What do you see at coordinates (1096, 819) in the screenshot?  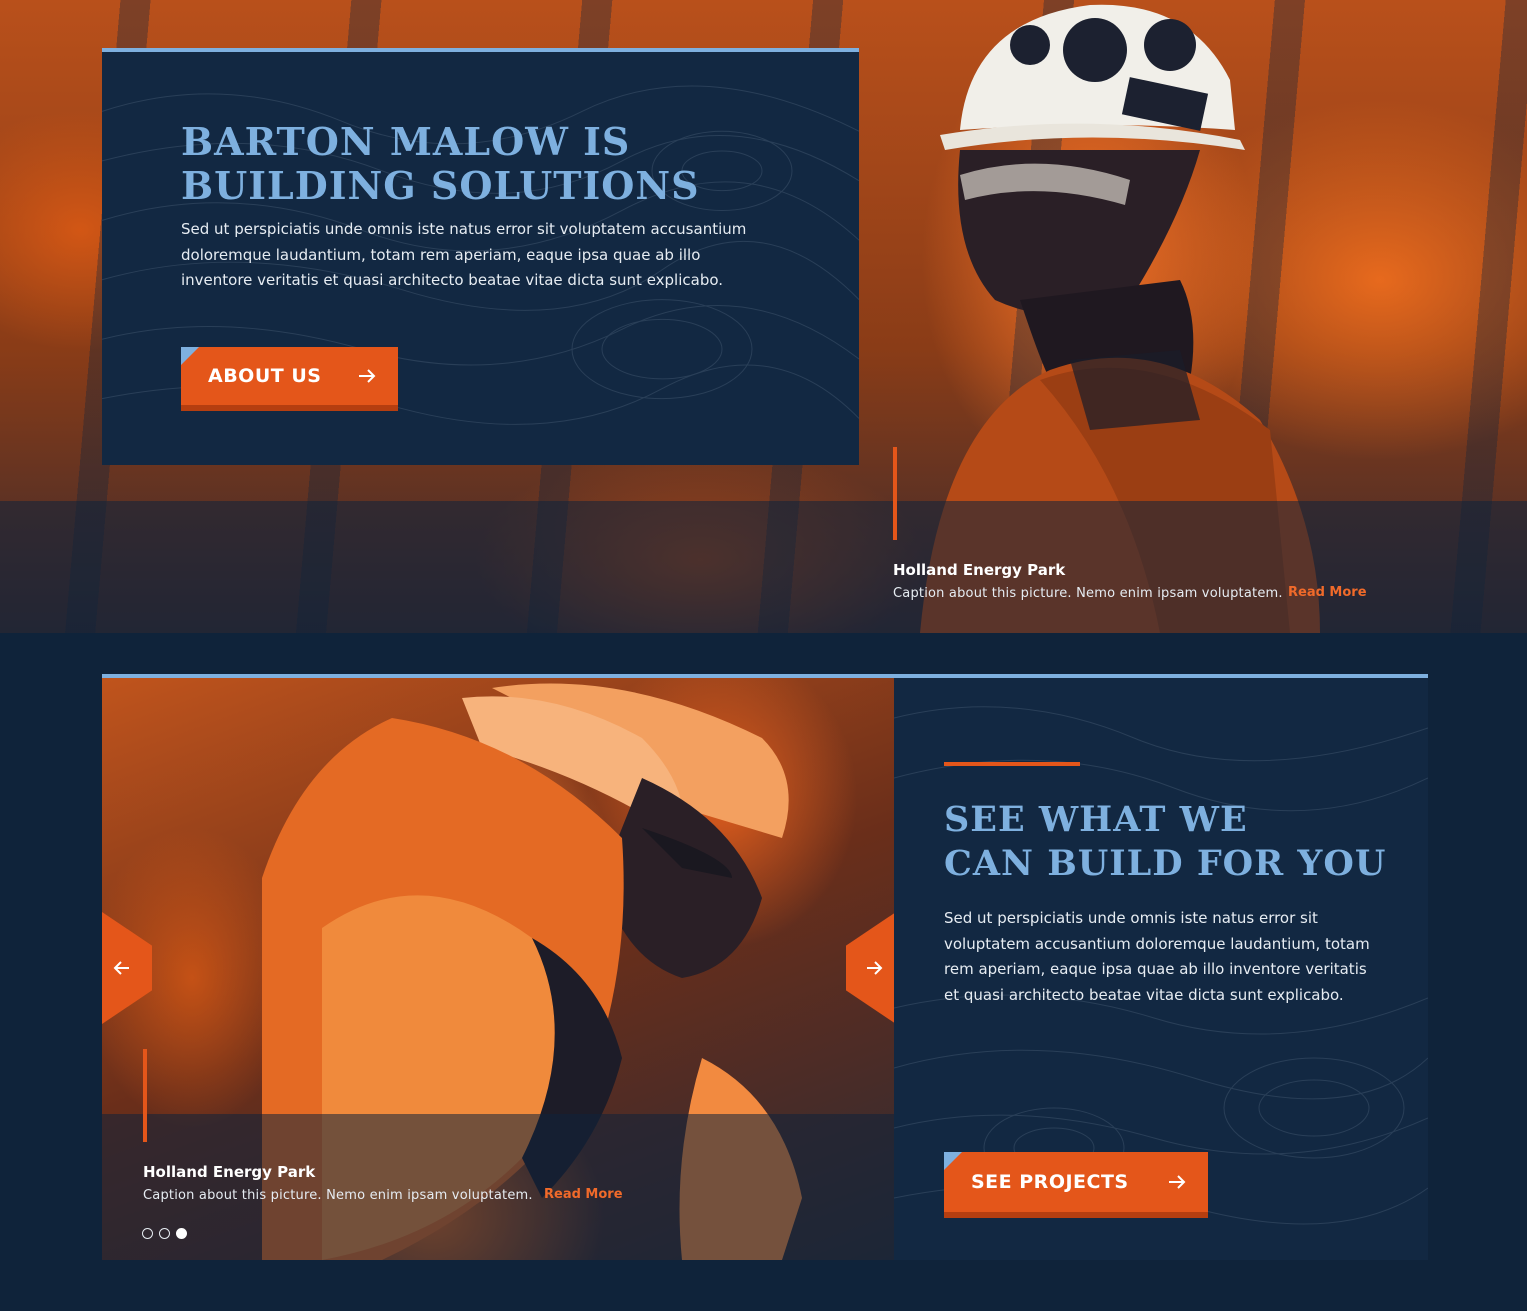 I see `projects-heading-line1: SEE WHAT WE` at bounding box center [1096, 819].